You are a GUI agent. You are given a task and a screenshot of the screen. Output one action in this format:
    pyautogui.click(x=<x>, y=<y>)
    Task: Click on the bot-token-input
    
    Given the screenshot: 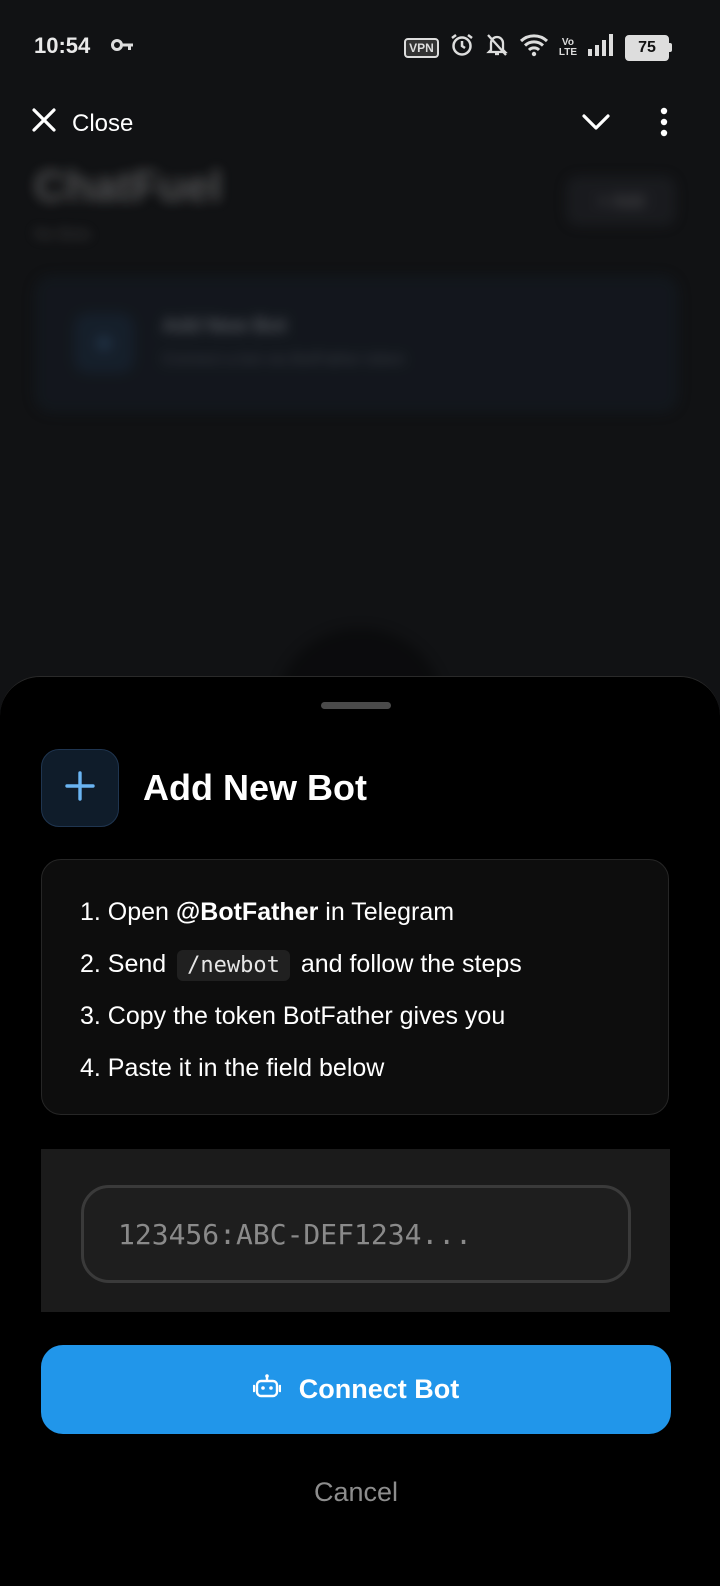 What is the action you would take?
    pyautogui.click(x=356, y=1234)
    